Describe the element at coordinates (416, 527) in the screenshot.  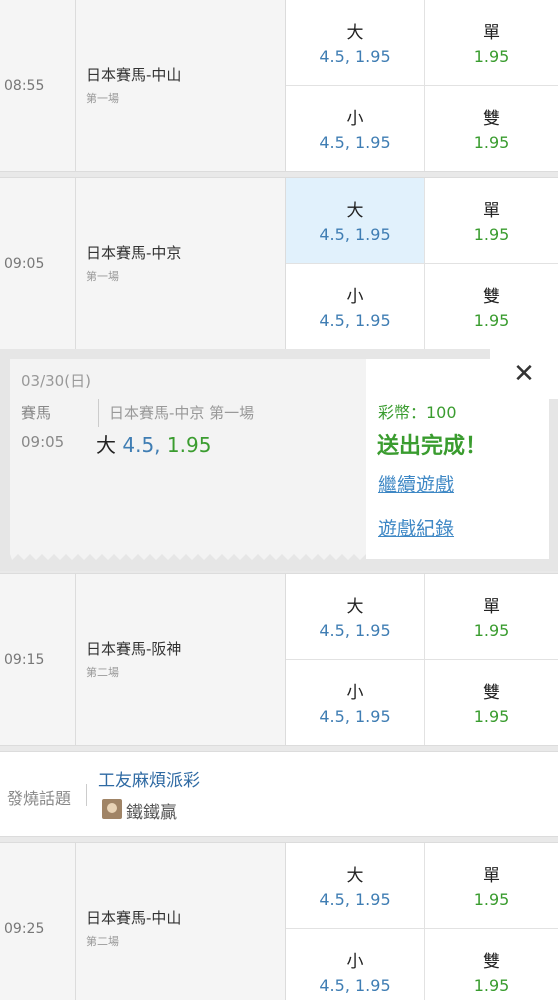
I see `game-history-link: 遊戲紀錄` at that location.